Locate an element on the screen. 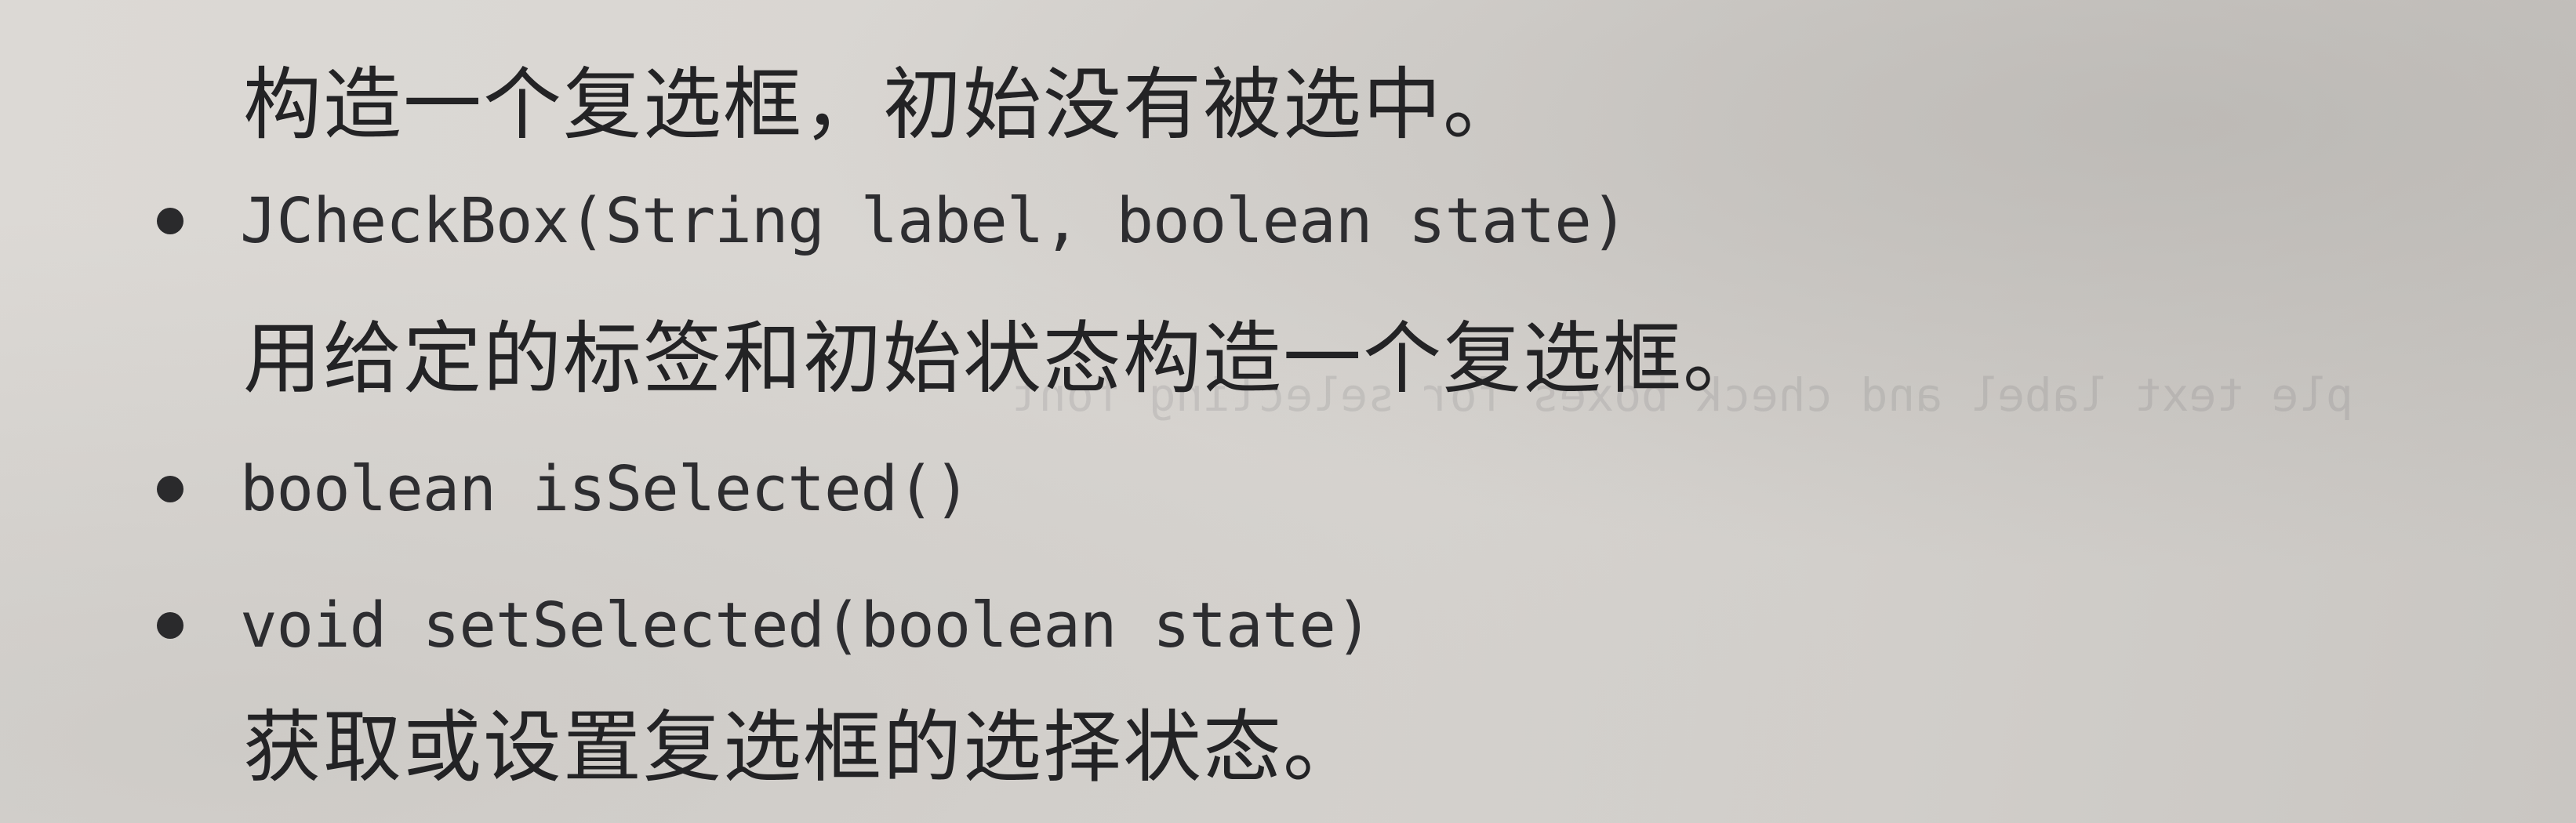  api-entry-is-selected: boolean isSelected() is located at coordinates (564, 489).